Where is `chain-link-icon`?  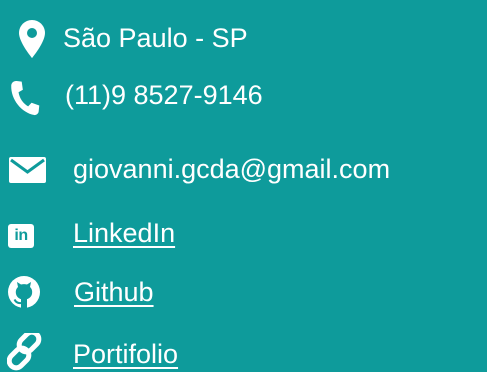 chain-link-icon is located at coordinates (26, 352).